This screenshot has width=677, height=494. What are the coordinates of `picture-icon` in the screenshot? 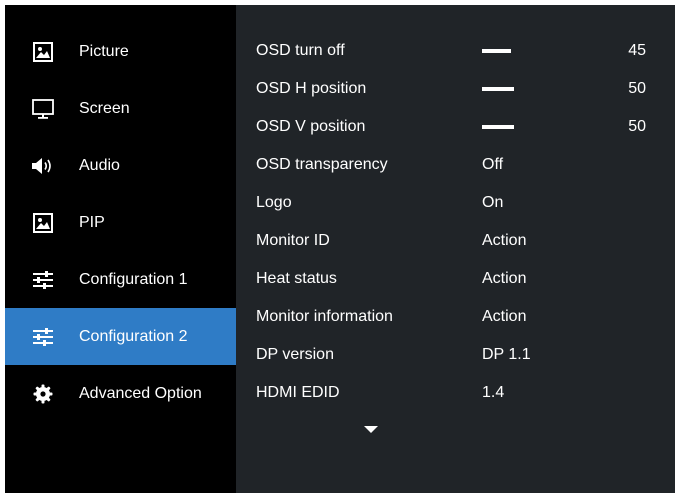 It's located at (43, 52).